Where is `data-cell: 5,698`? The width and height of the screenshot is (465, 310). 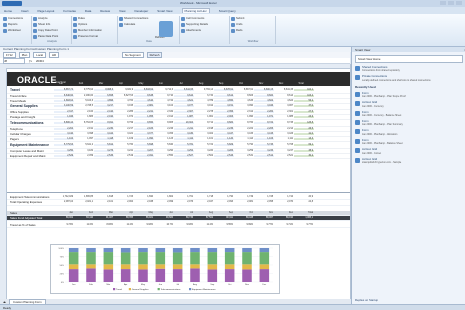
data-cell: 5,698 is located at coordinates (144, 144).